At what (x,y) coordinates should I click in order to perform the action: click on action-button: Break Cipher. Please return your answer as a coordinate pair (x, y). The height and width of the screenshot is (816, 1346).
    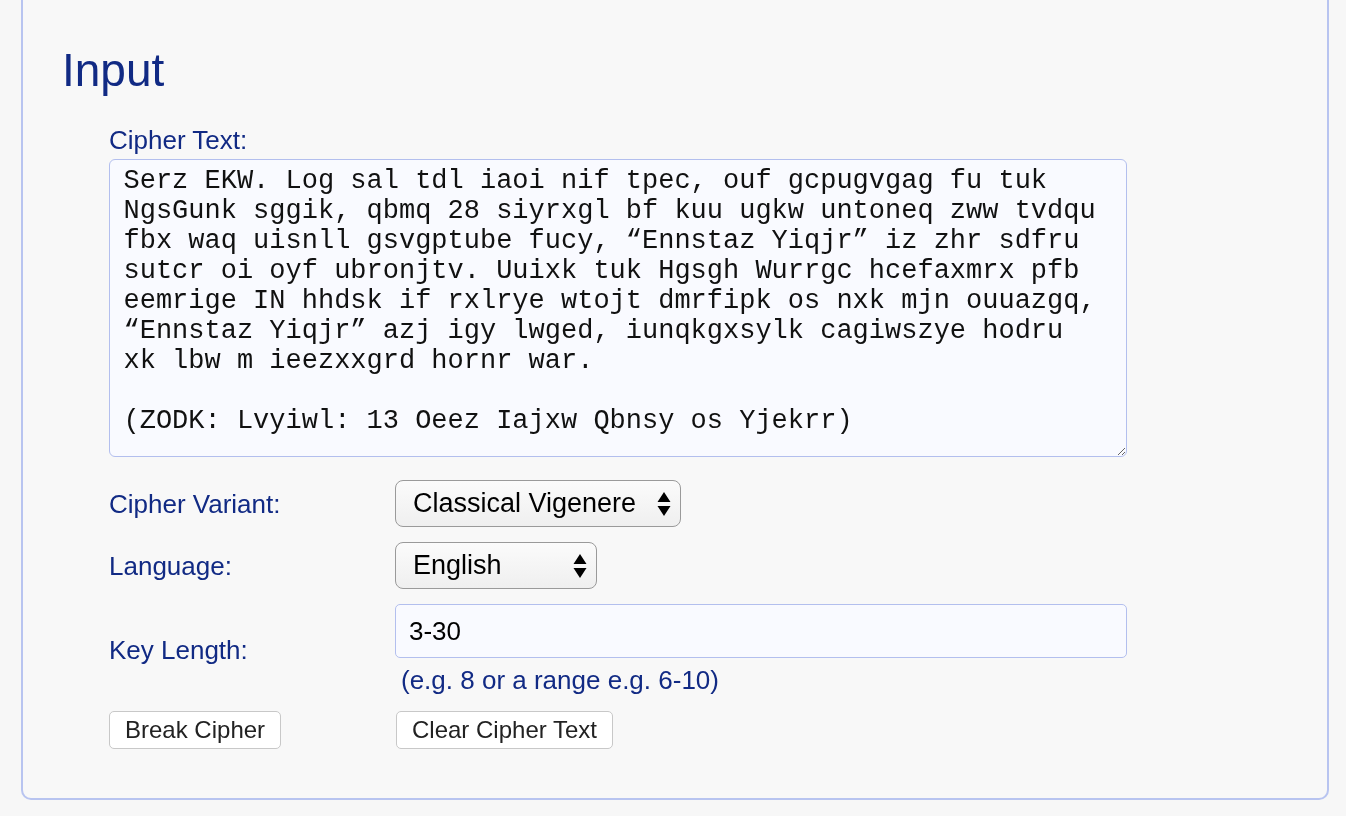
    Looking at the image, I should click on (195, 730).